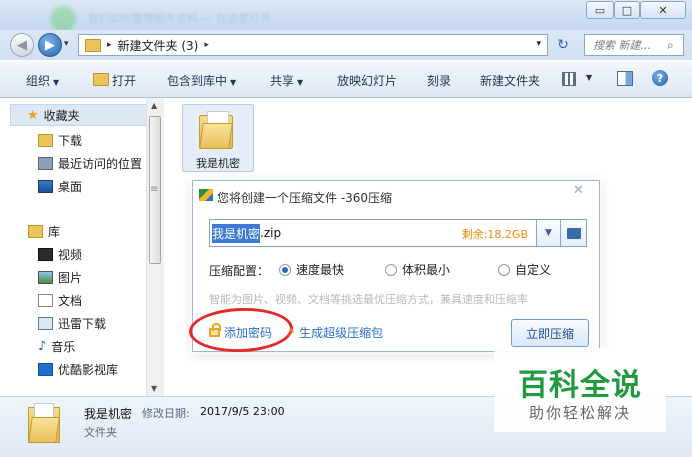 The image size is (692, 457). What do you see at coordinates (100, 164) in the screenshot?
I see `nav-recent-places-label: 最近访问的位置` at bounding box center [100, 164].